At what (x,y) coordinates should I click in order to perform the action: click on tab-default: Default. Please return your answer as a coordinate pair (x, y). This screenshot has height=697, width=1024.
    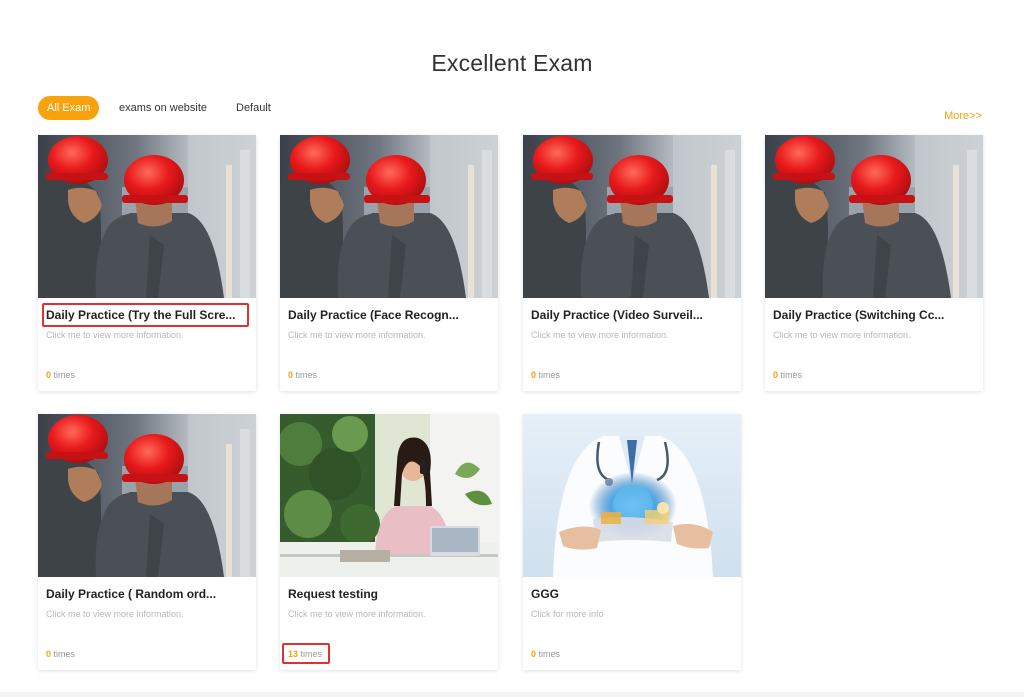
    Looking at the image, I should click on (253, 108).